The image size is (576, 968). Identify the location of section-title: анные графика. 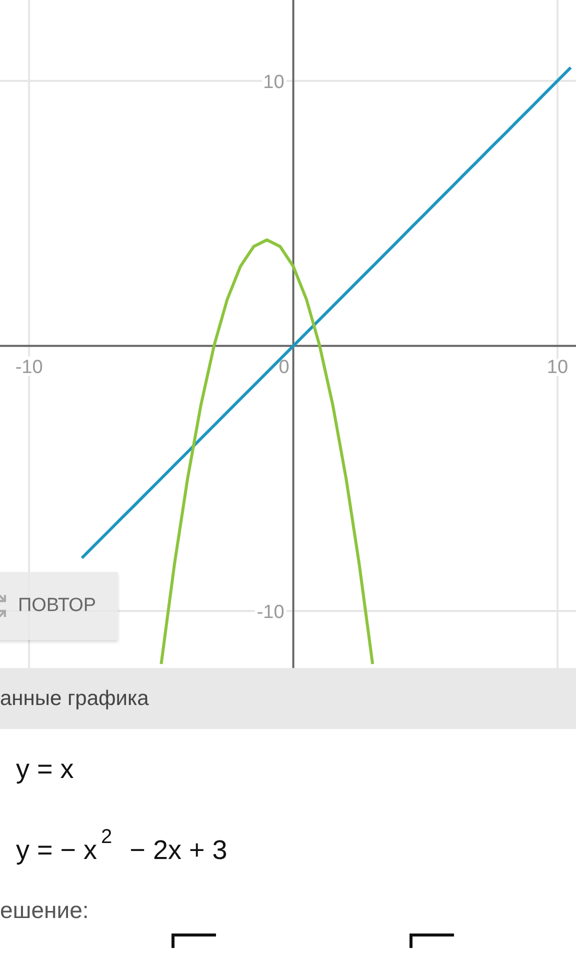
(74, 698).